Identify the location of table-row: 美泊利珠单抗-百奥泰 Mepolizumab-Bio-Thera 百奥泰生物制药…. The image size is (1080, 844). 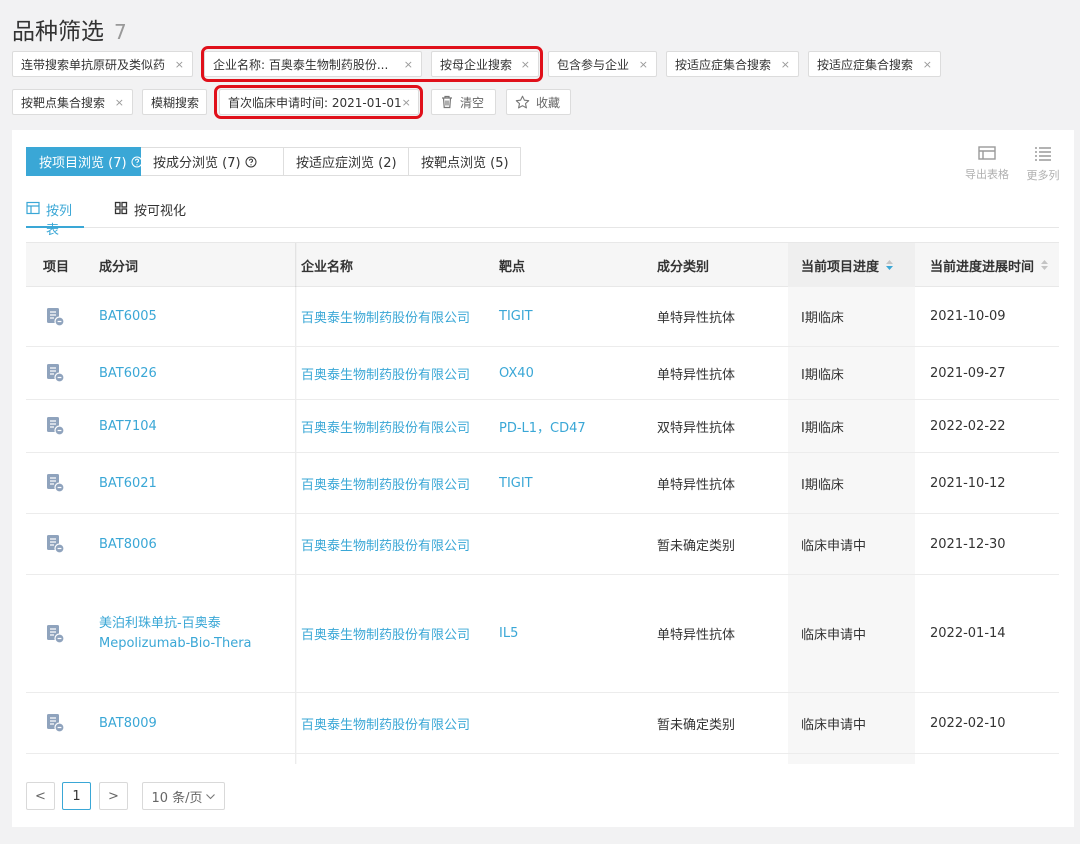
(542, 634).